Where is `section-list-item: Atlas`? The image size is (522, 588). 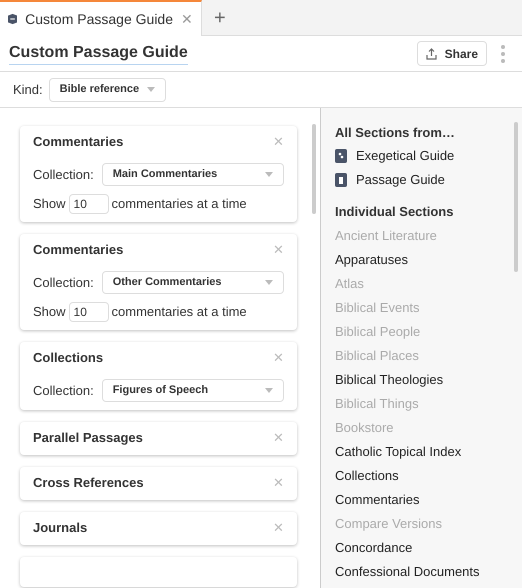 section-list-item: Atlas is located at coordinates (350, 284).